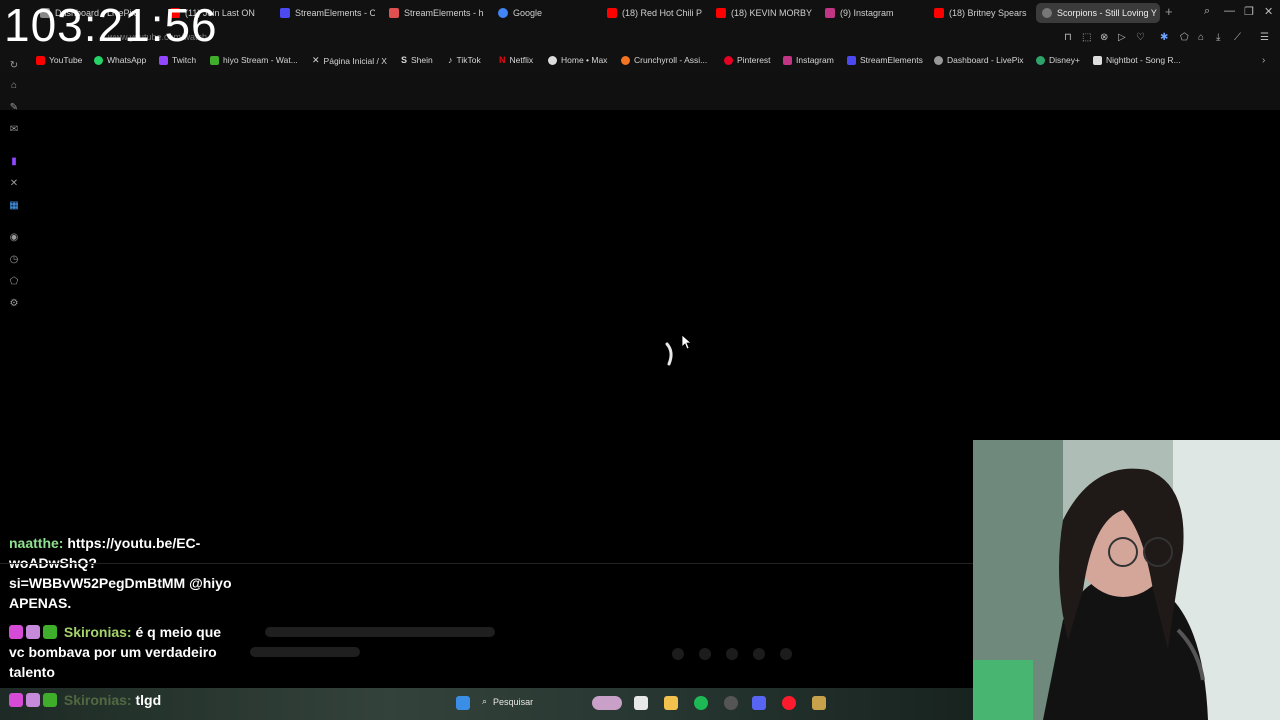  Describe the element at coordinates (789, 703) in the screenshot. I see `opera-icon` at that location.